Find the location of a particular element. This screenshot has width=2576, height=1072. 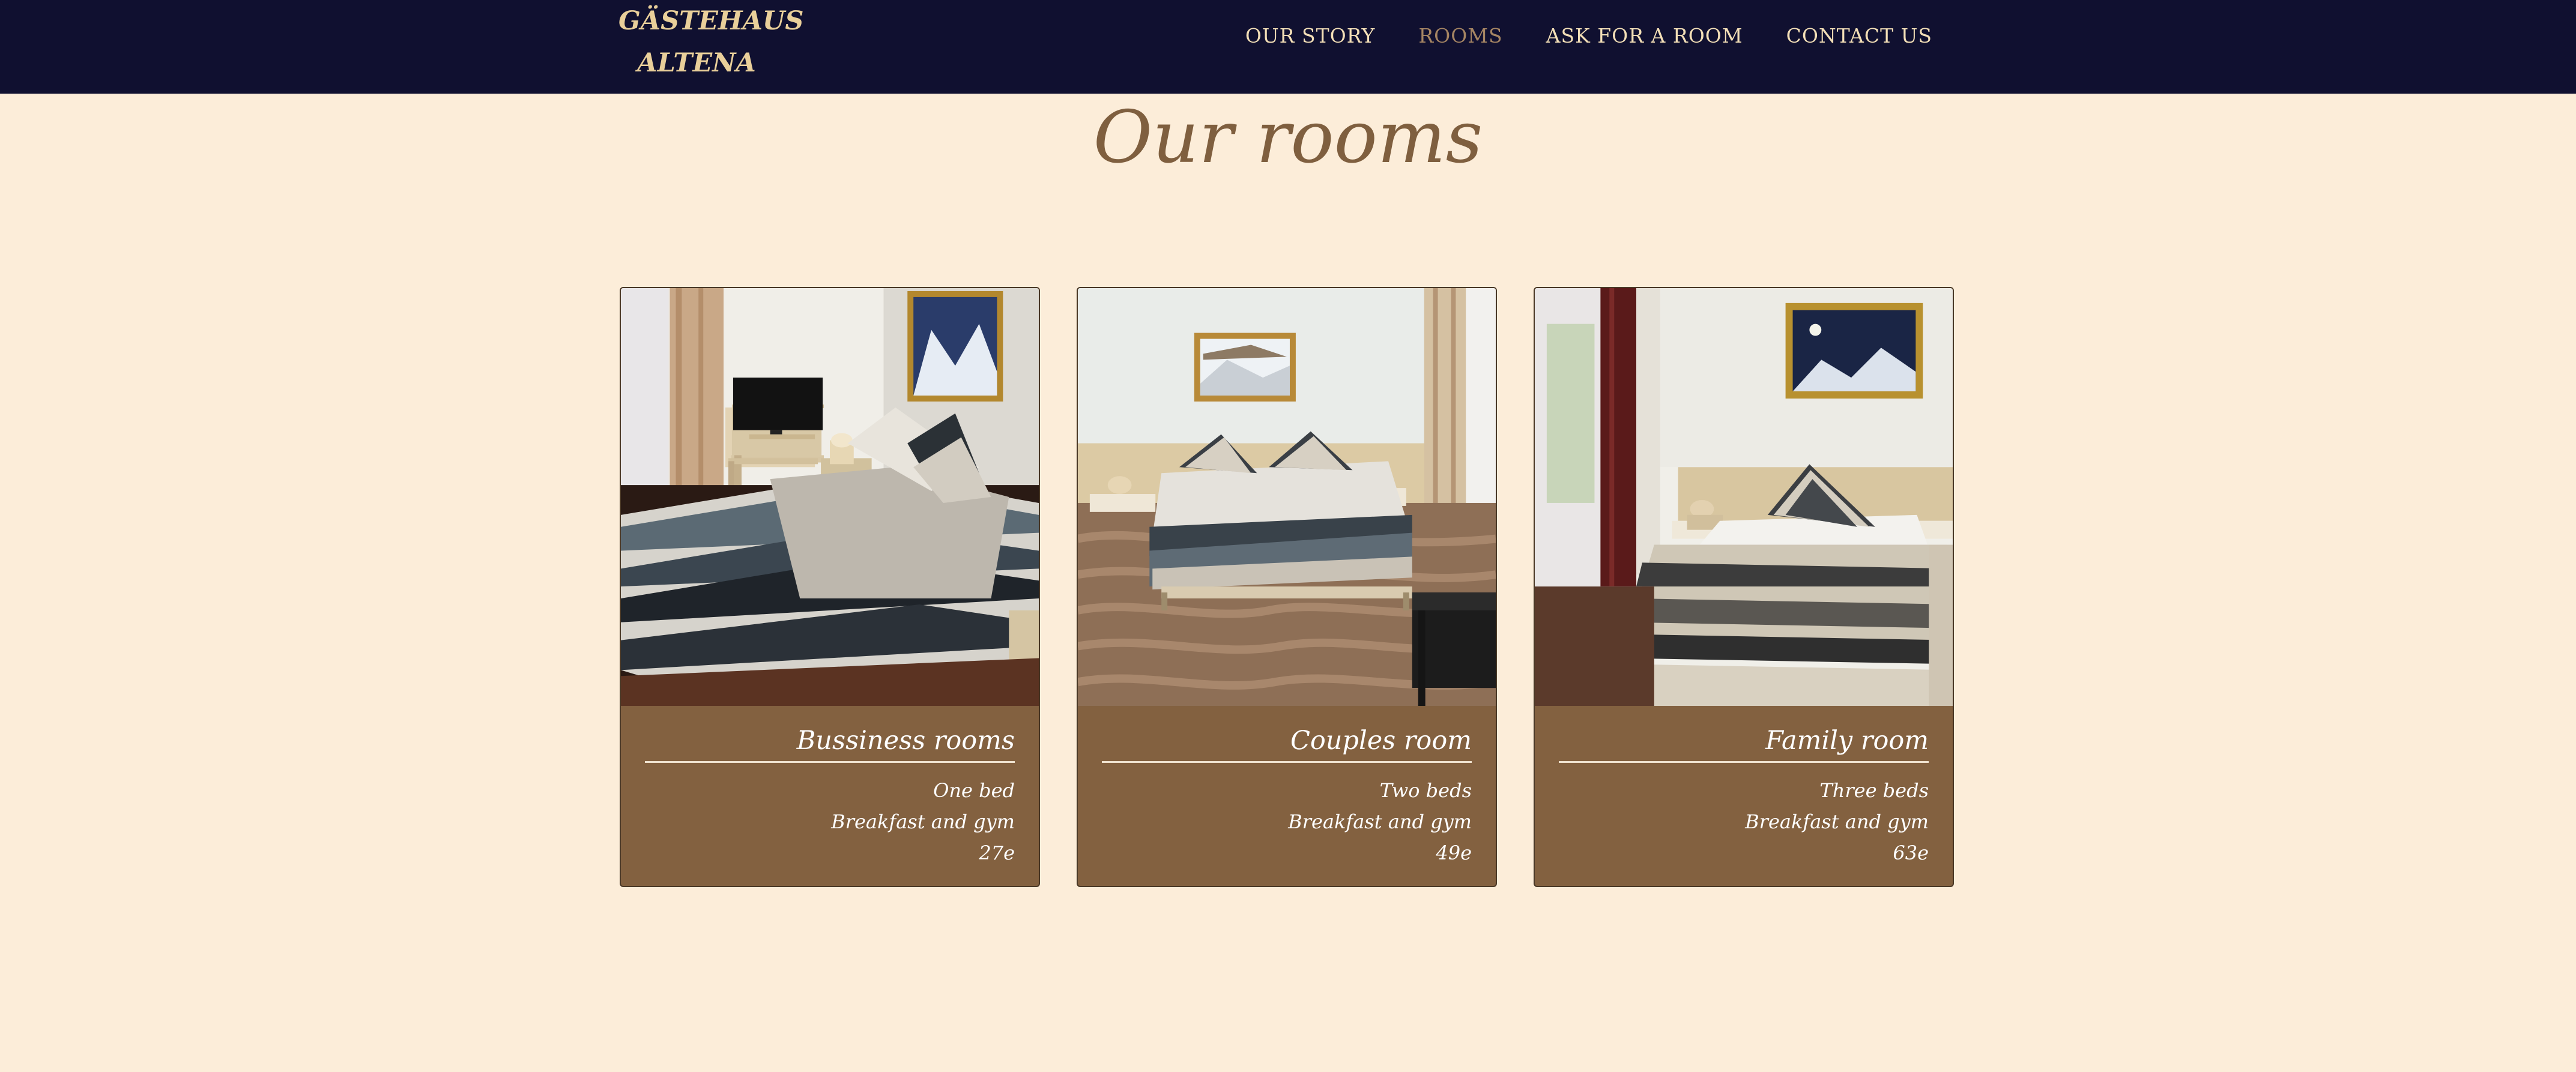

room-title: Bussiness rooms is located at coordinates (830, 744).